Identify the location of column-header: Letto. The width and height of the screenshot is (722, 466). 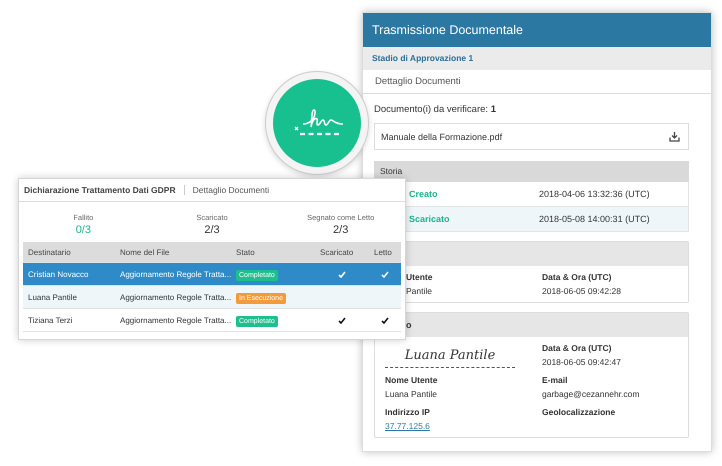
(383, 252).